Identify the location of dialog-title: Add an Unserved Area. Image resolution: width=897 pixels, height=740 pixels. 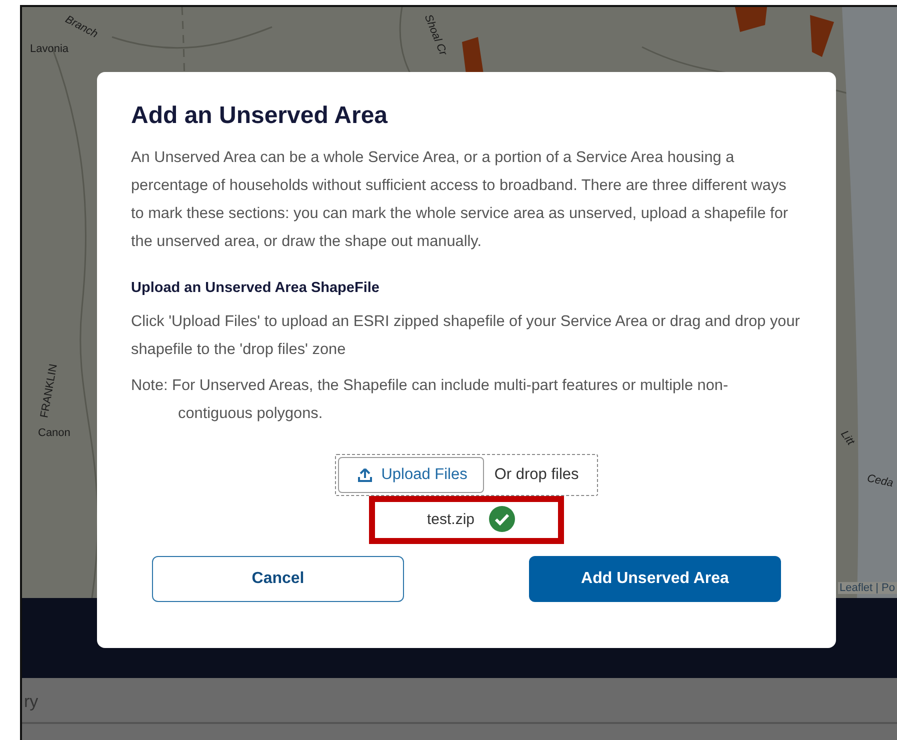
(260, 116).